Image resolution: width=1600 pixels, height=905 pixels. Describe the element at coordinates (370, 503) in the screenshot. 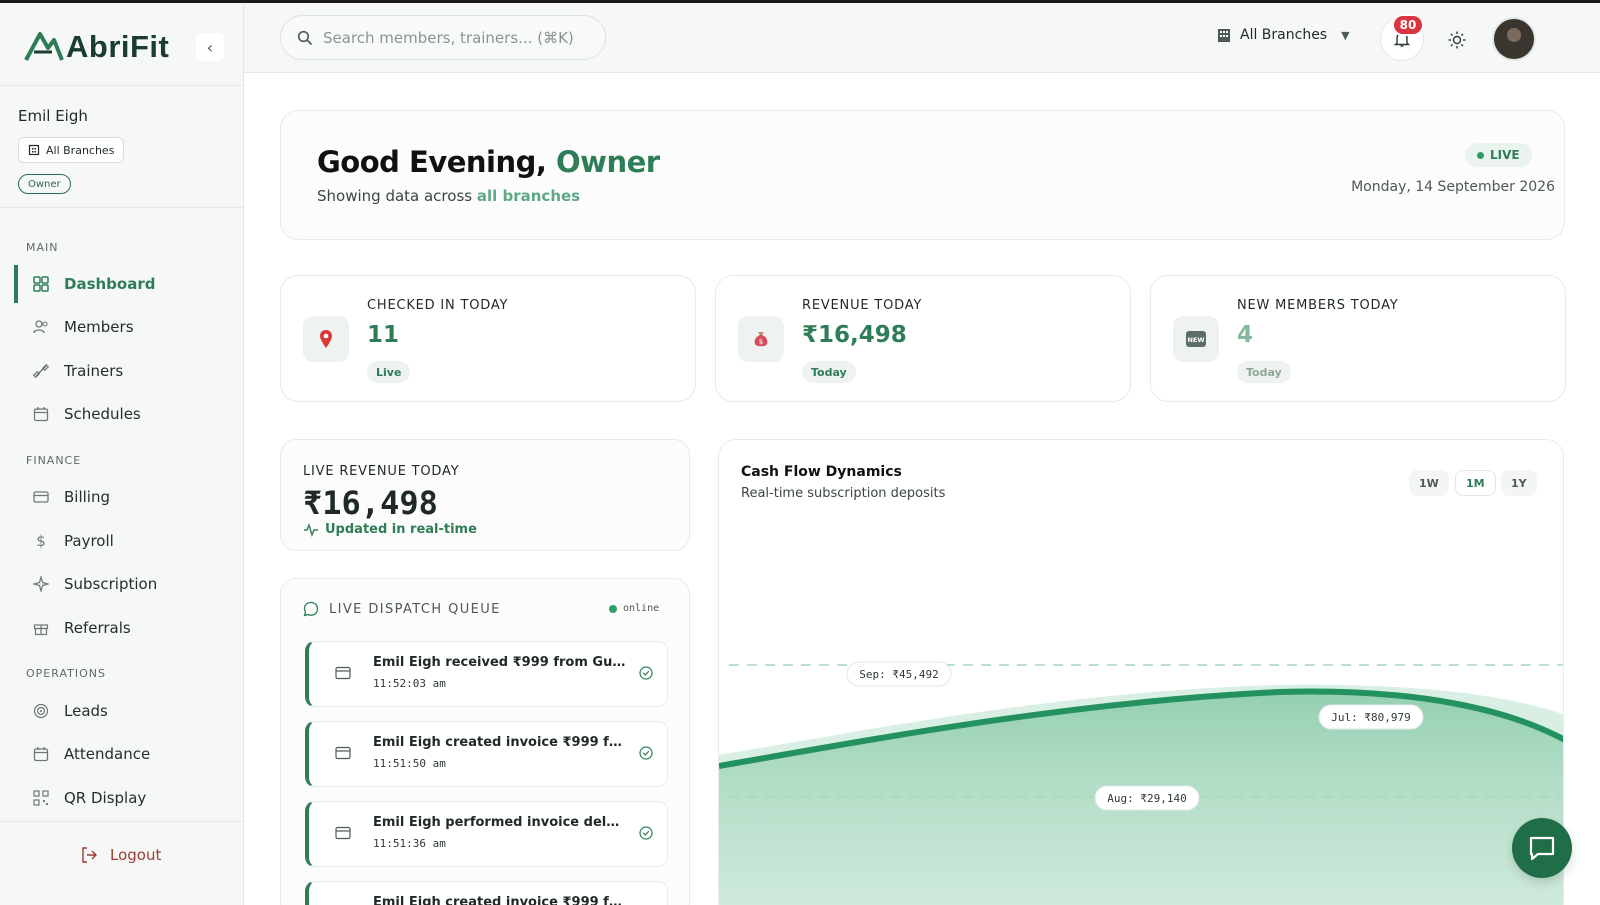

I see `live-revenue-value: ₹16,498` at that location.